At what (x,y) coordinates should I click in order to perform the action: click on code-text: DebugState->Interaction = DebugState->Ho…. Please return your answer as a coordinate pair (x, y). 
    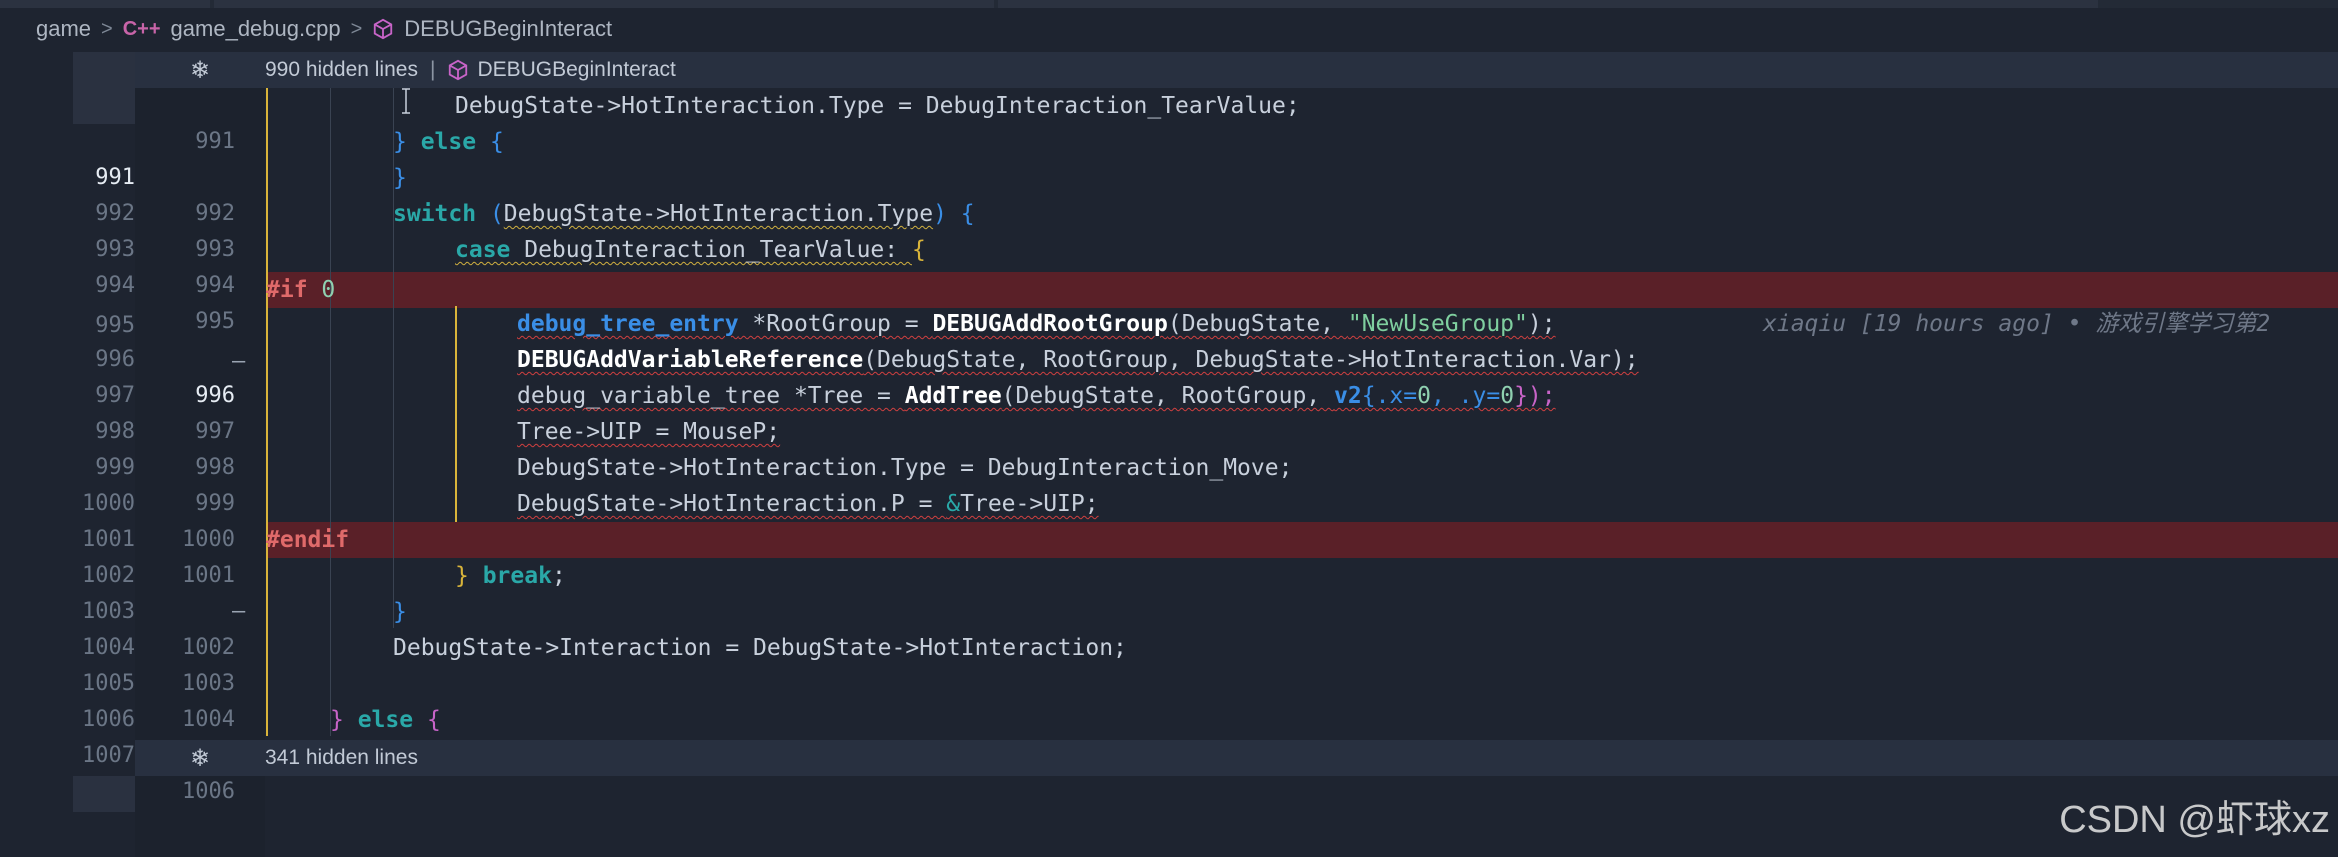
    Looking at the image, I should click on (760, 648).